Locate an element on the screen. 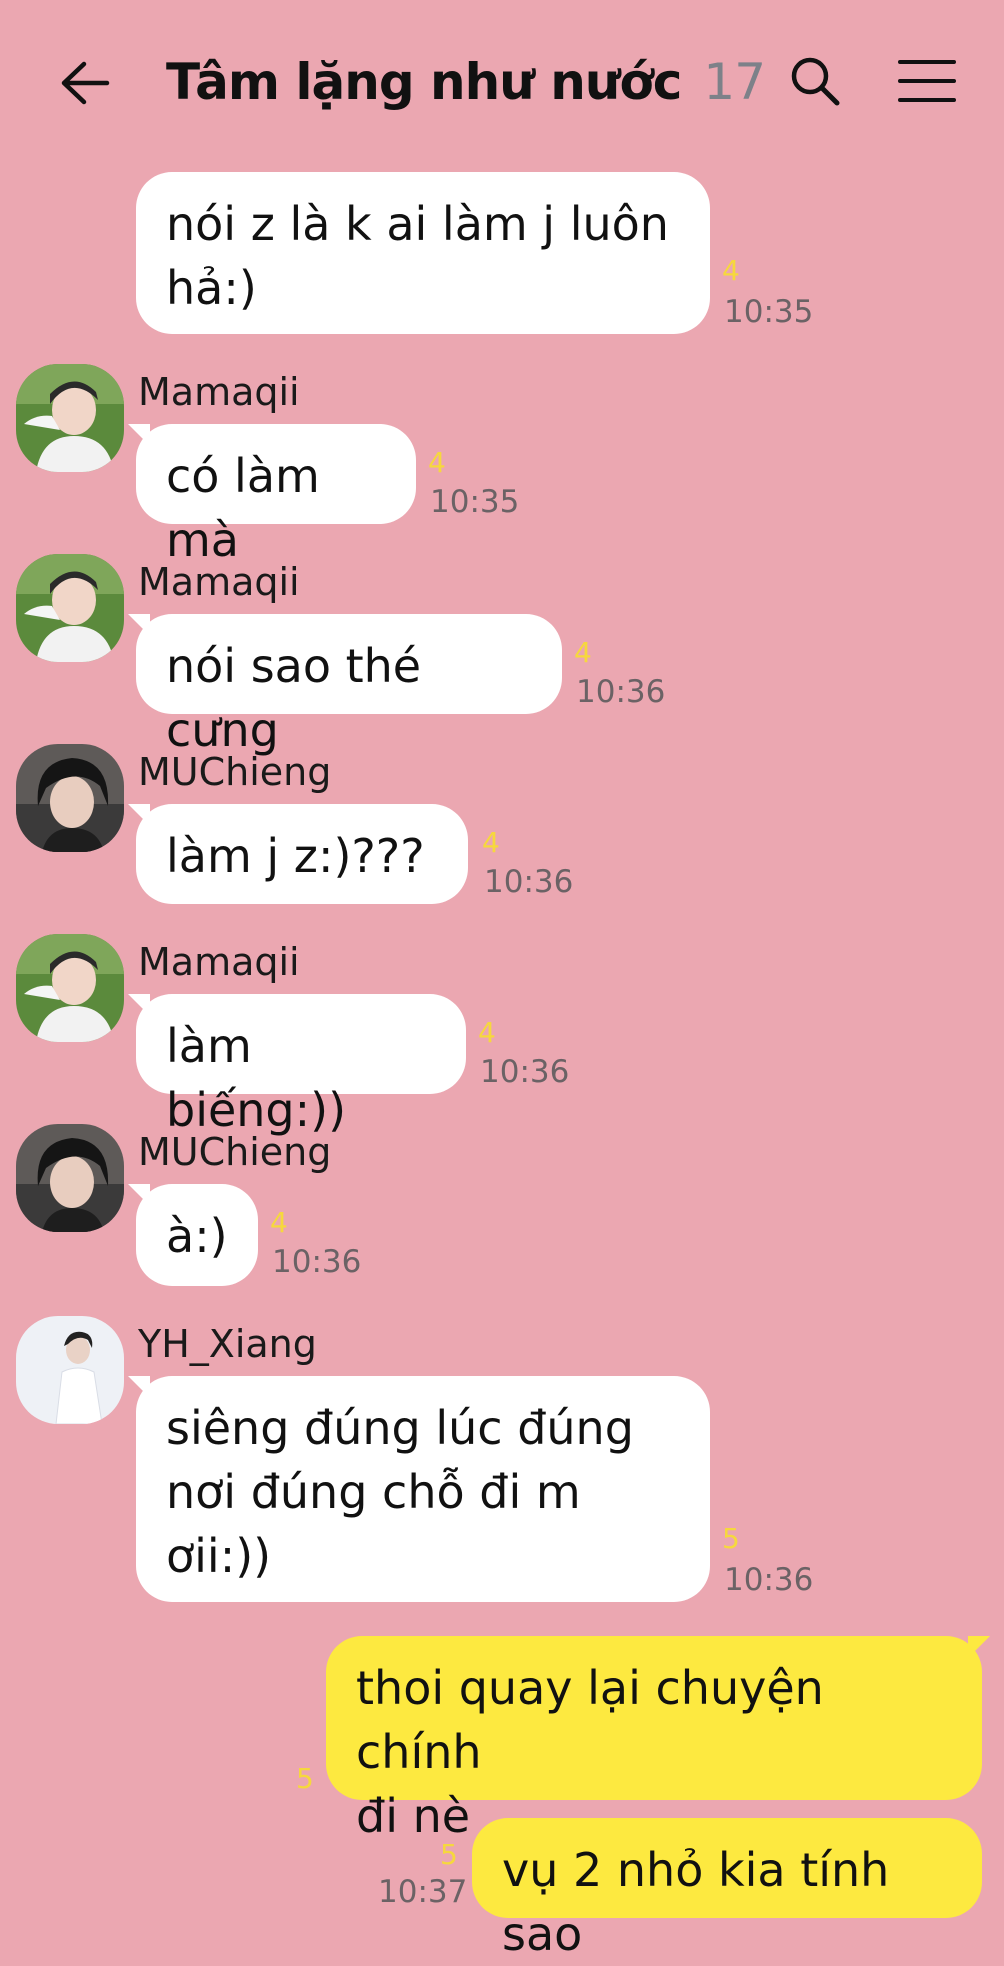 The image size is (1004, 1966). menu-button is located at coordinates (927, 81).